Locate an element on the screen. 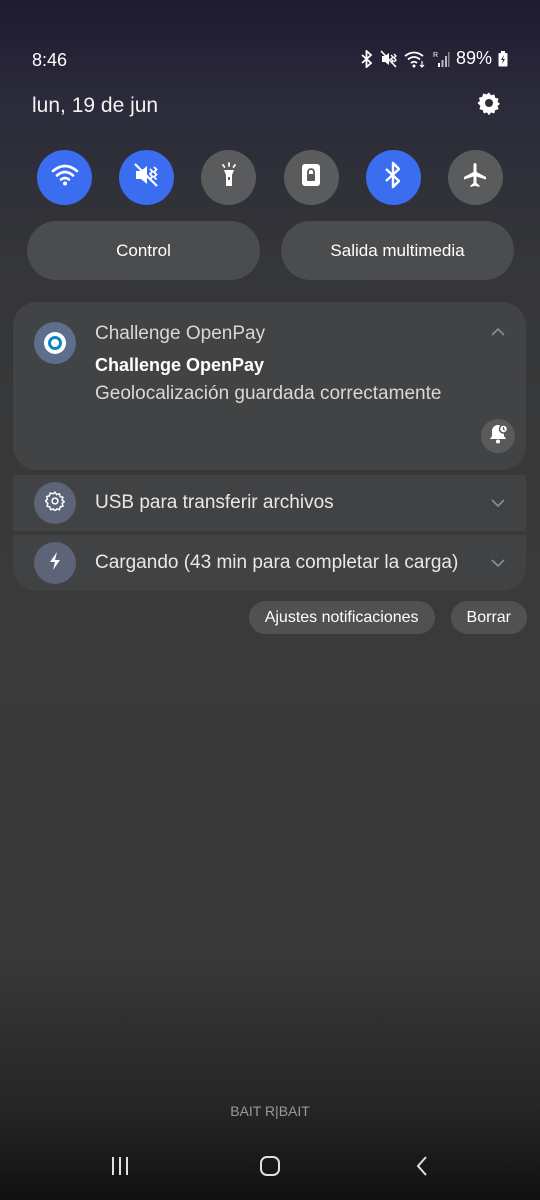 The width and height of the screenshot is (540, 1200). openpay-app-icon is located at coordinates (55, 343).